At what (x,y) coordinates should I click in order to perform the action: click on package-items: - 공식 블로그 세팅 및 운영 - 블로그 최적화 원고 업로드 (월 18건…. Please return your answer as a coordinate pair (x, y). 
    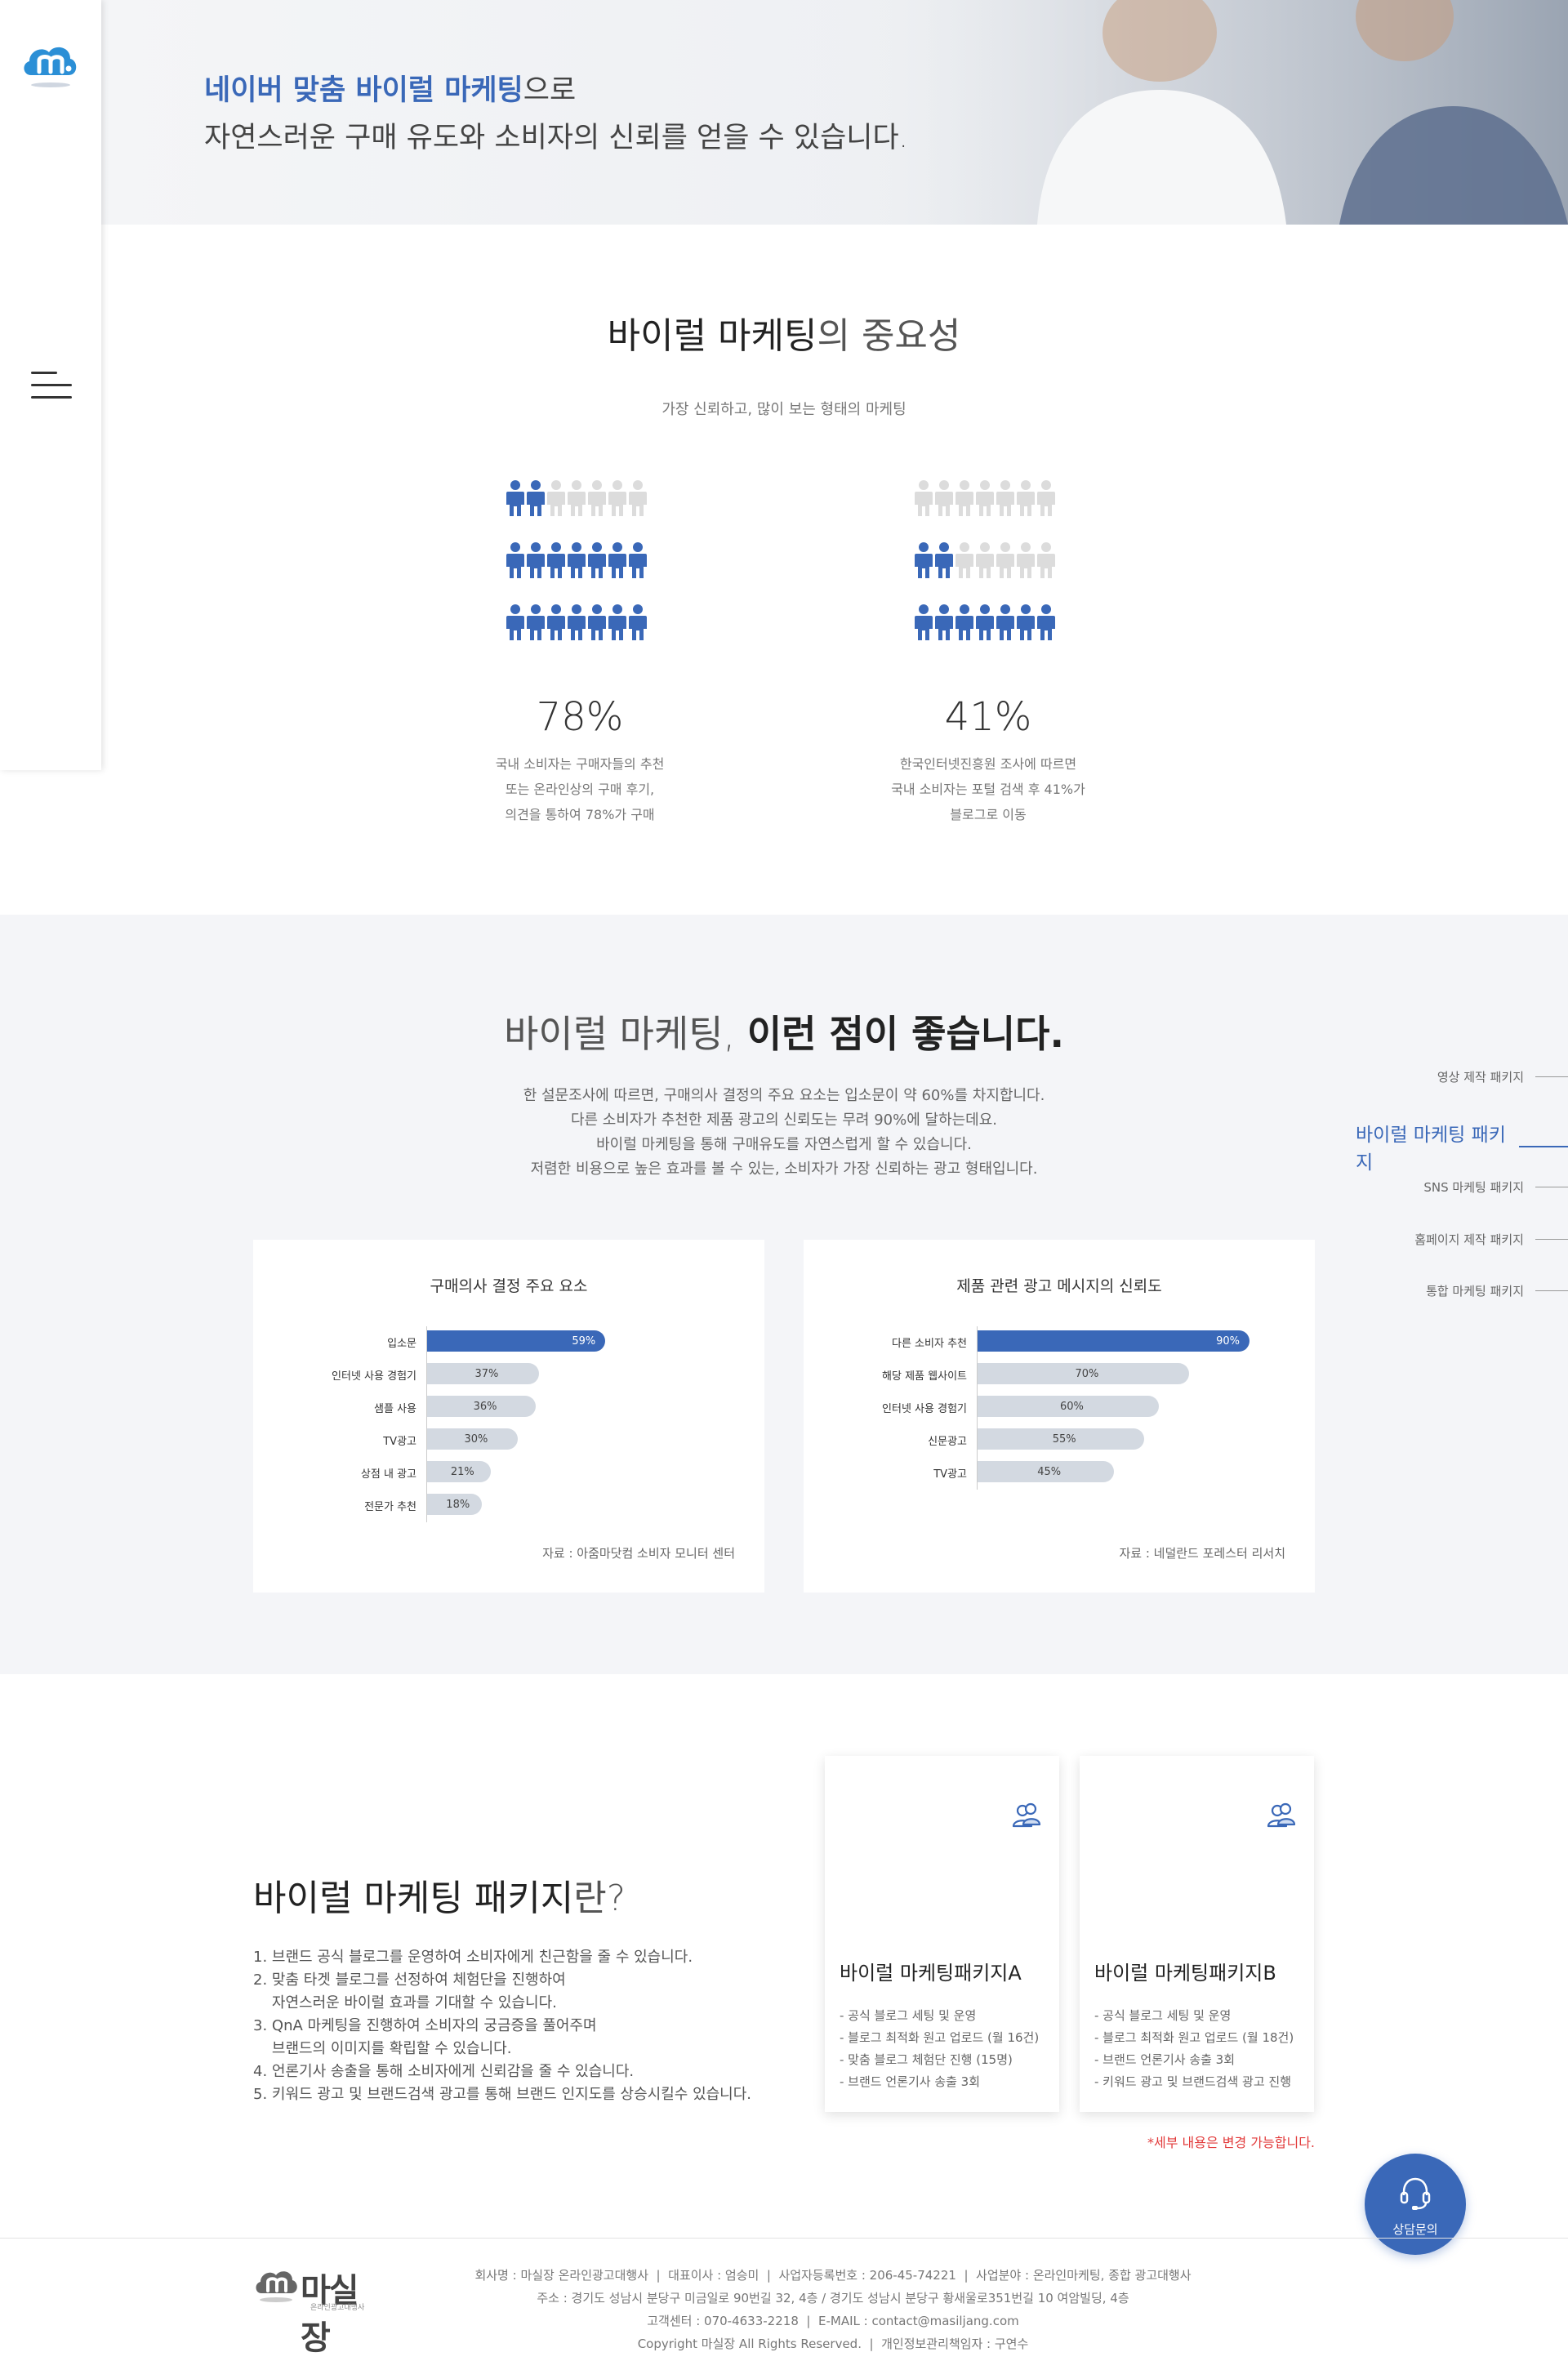
    Looking at the image, I should click on (1194, 2049).